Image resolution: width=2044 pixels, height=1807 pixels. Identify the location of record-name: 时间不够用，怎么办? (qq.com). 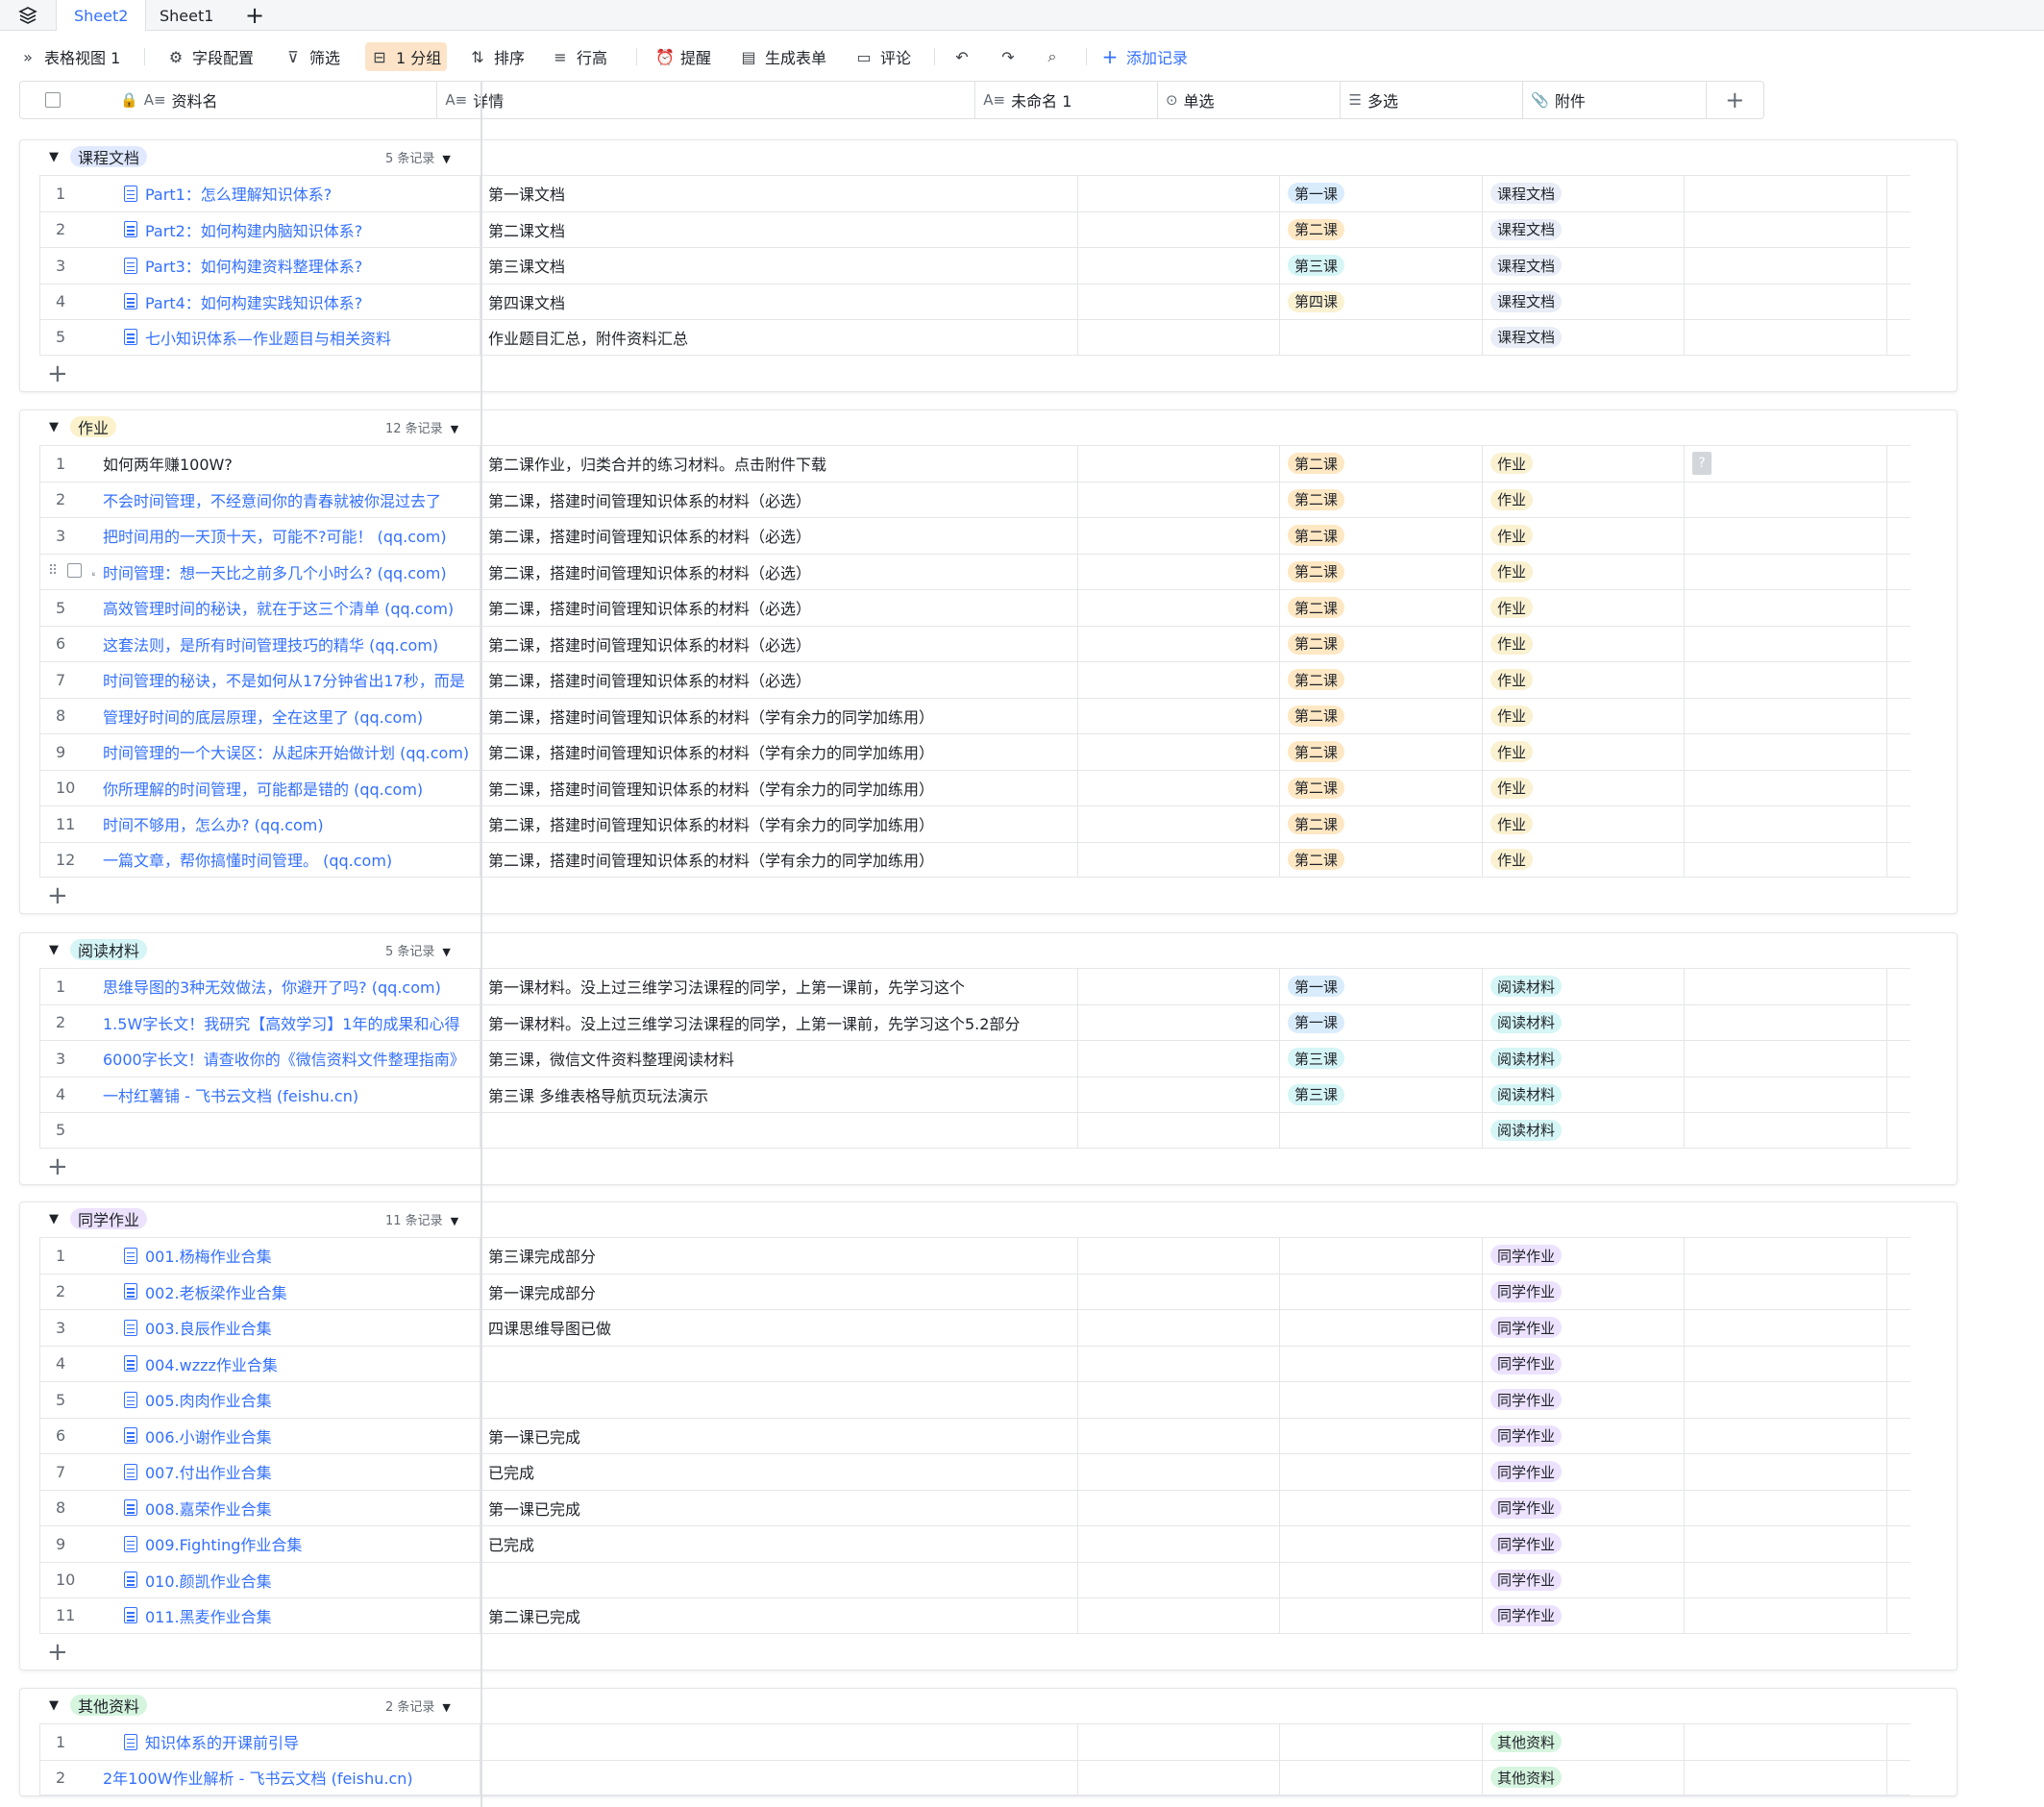
(213, 823).